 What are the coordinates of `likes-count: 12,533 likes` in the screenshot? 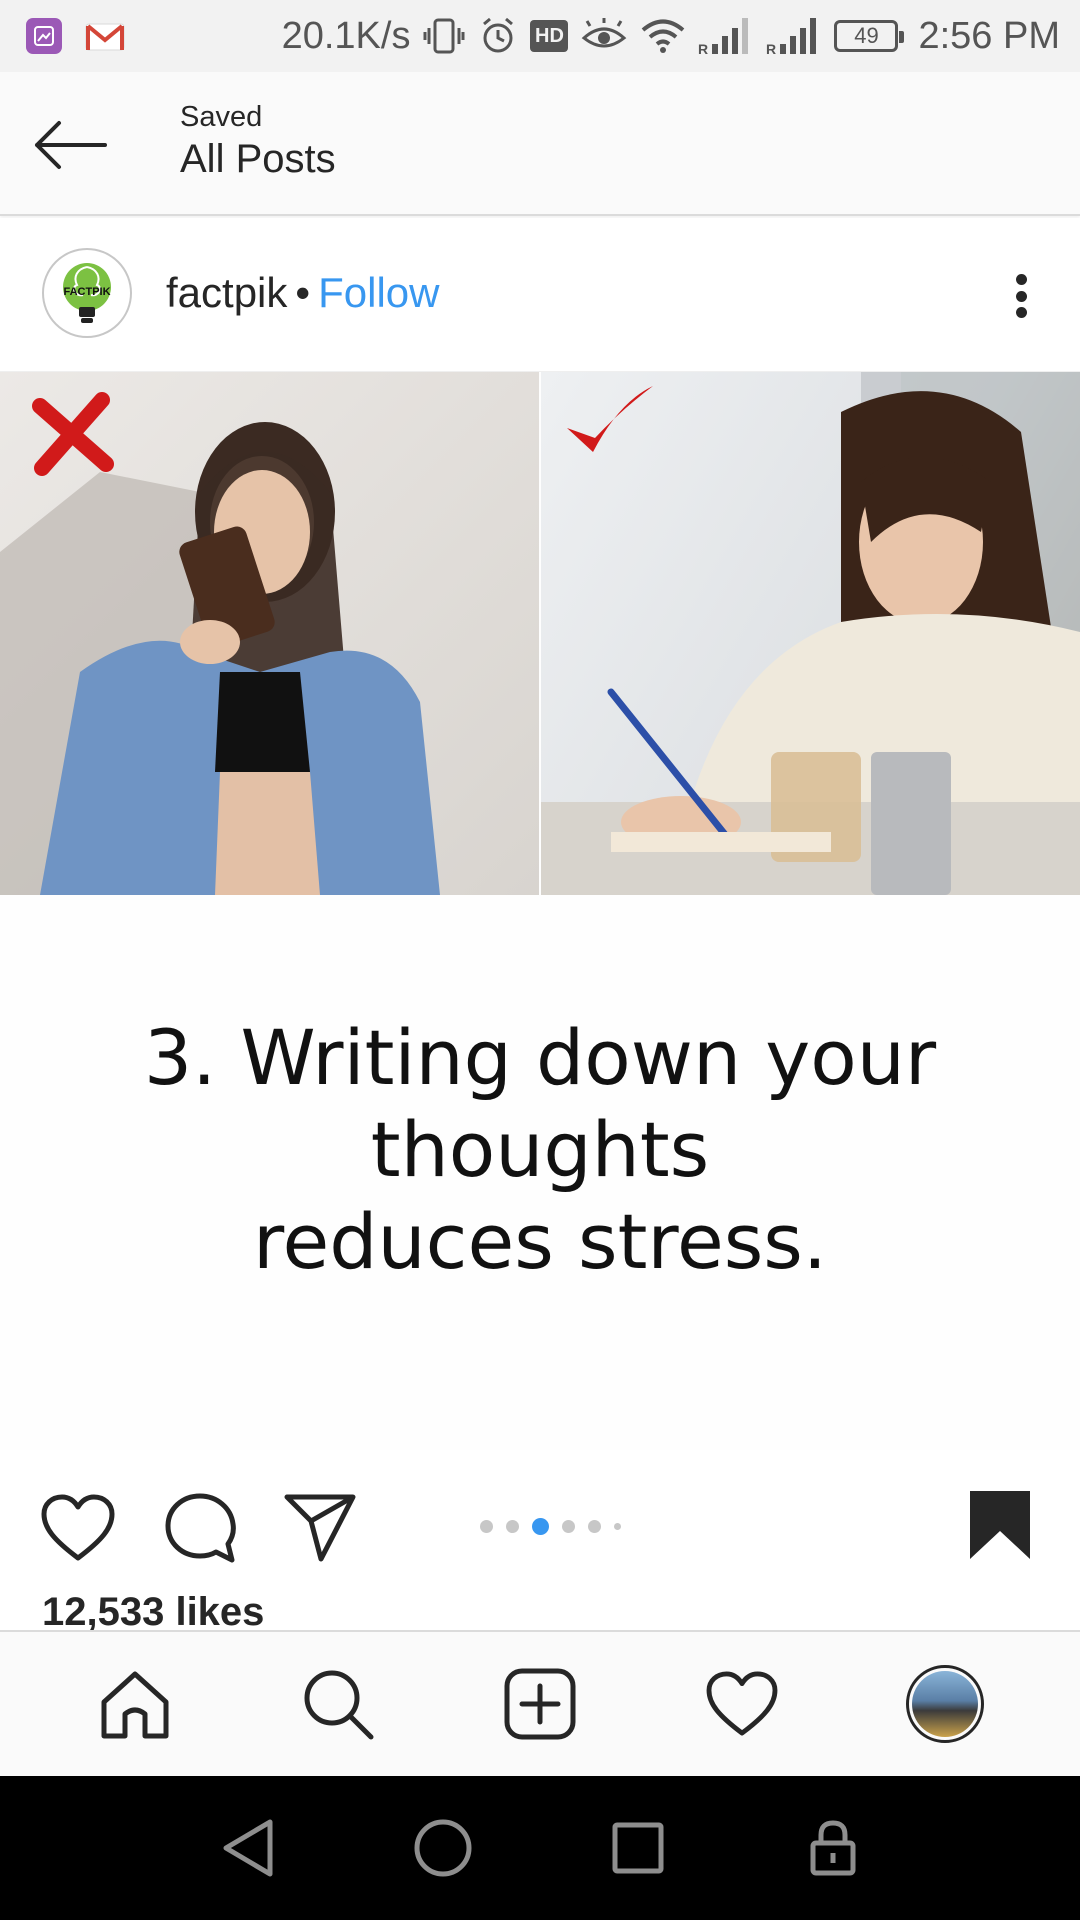 It's located at (153, 1612).